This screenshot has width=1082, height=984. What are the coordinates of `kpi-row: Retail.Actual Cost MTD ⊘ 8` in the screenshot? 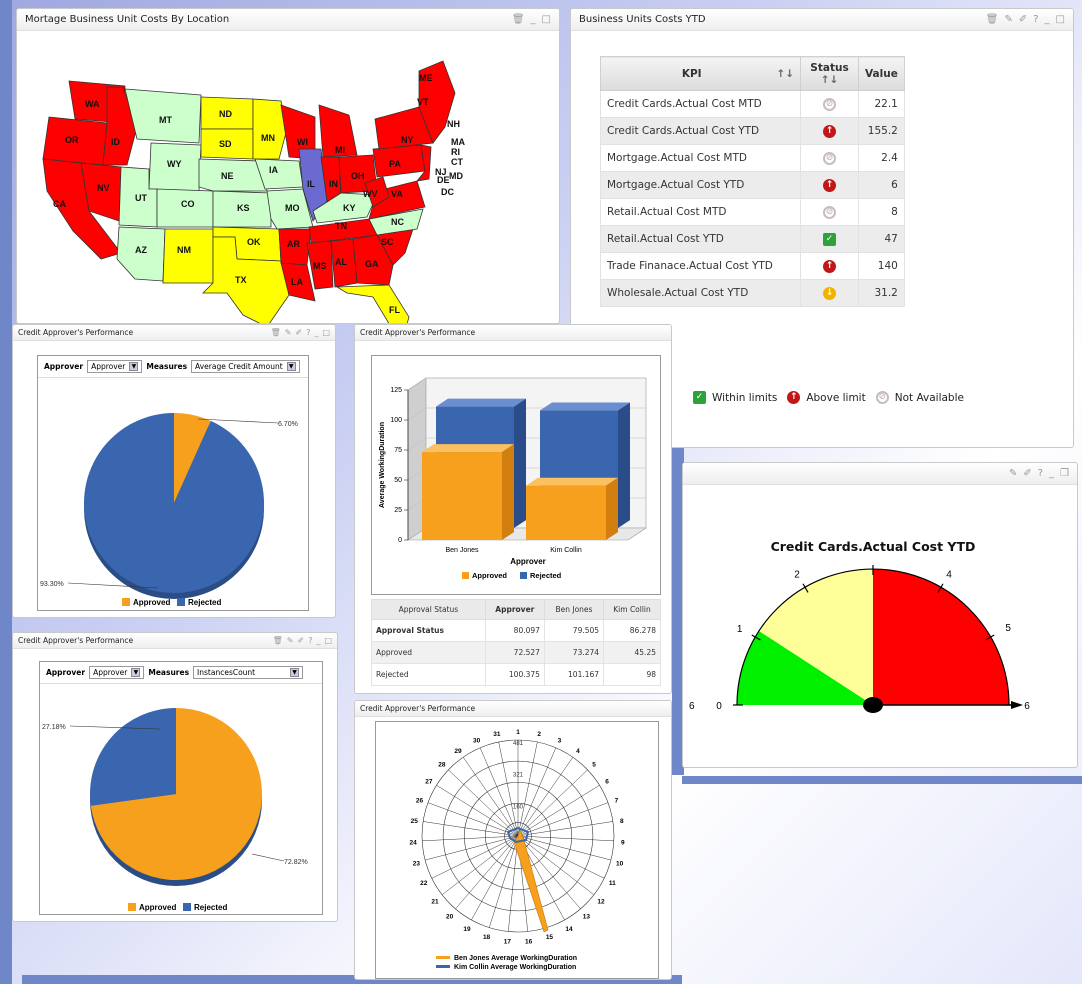 It's located at (752, 212).